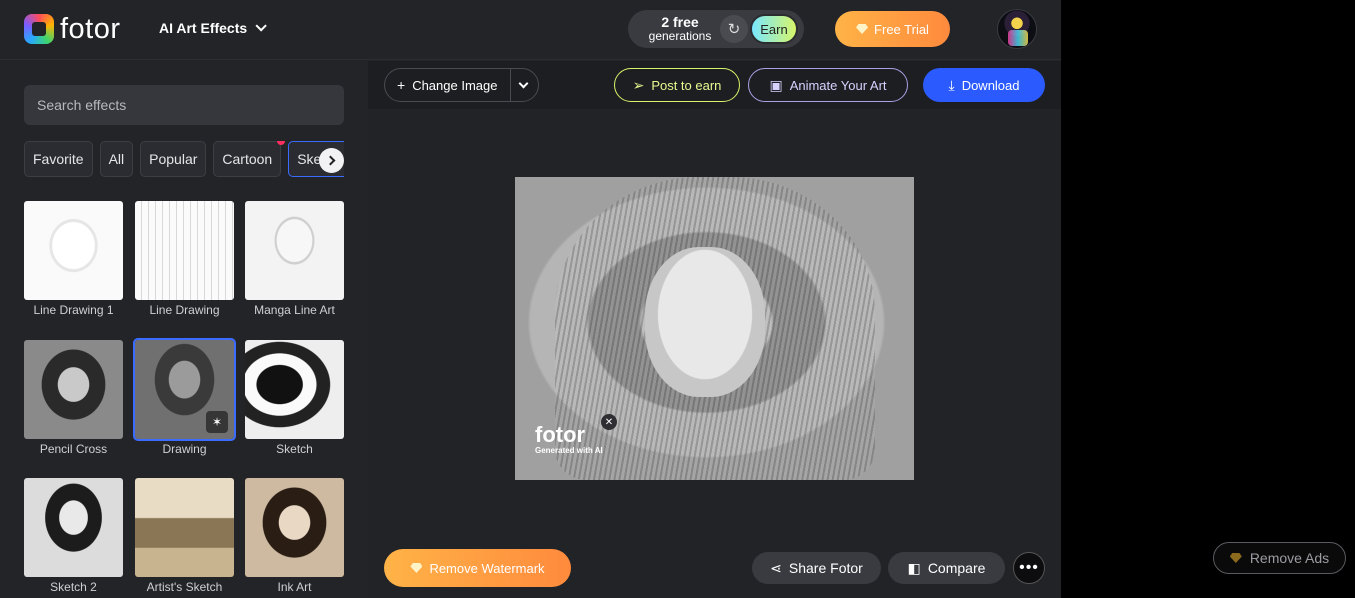  What do you see at coordinates (734, 29) in the screenshot?
I see `refresh-icon: ↻` at bounding box center [734, 29].